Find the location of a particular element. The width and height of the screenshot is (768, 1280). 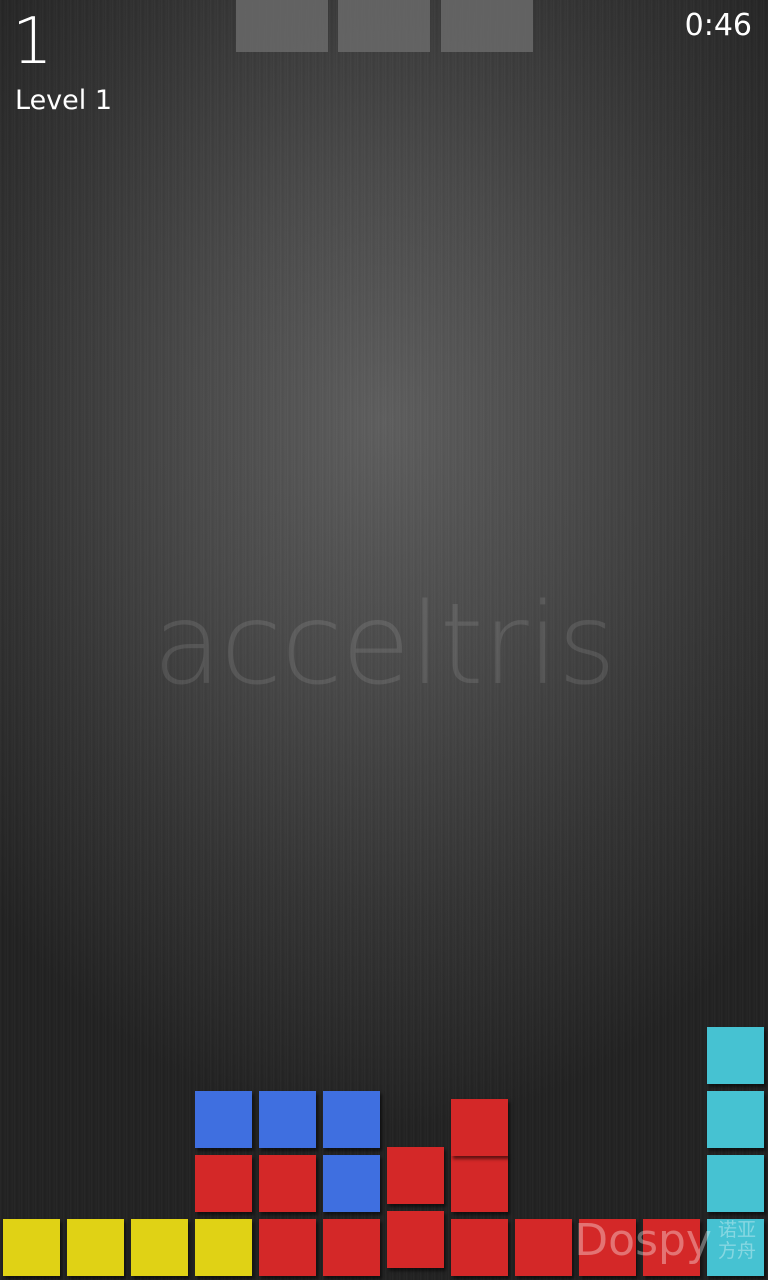

watermark-subtext-line: 方舟 is located at coordinates (736, 1251).